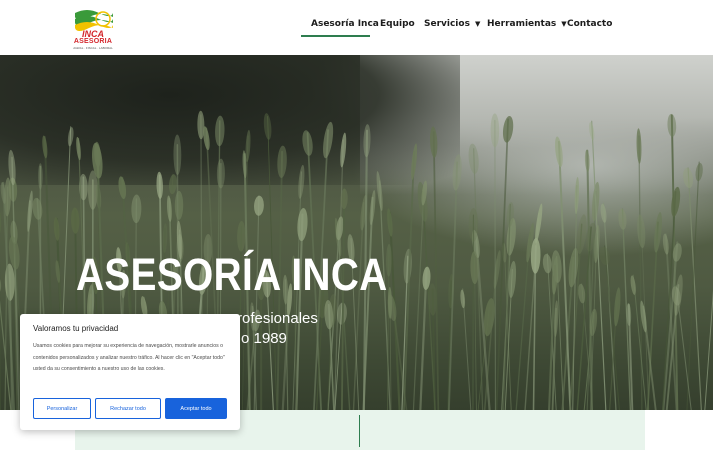  What do you see at coordinates (335, 36) in the screenshot?
I see `nav-active-indicator` at bounding box center [335, 36].